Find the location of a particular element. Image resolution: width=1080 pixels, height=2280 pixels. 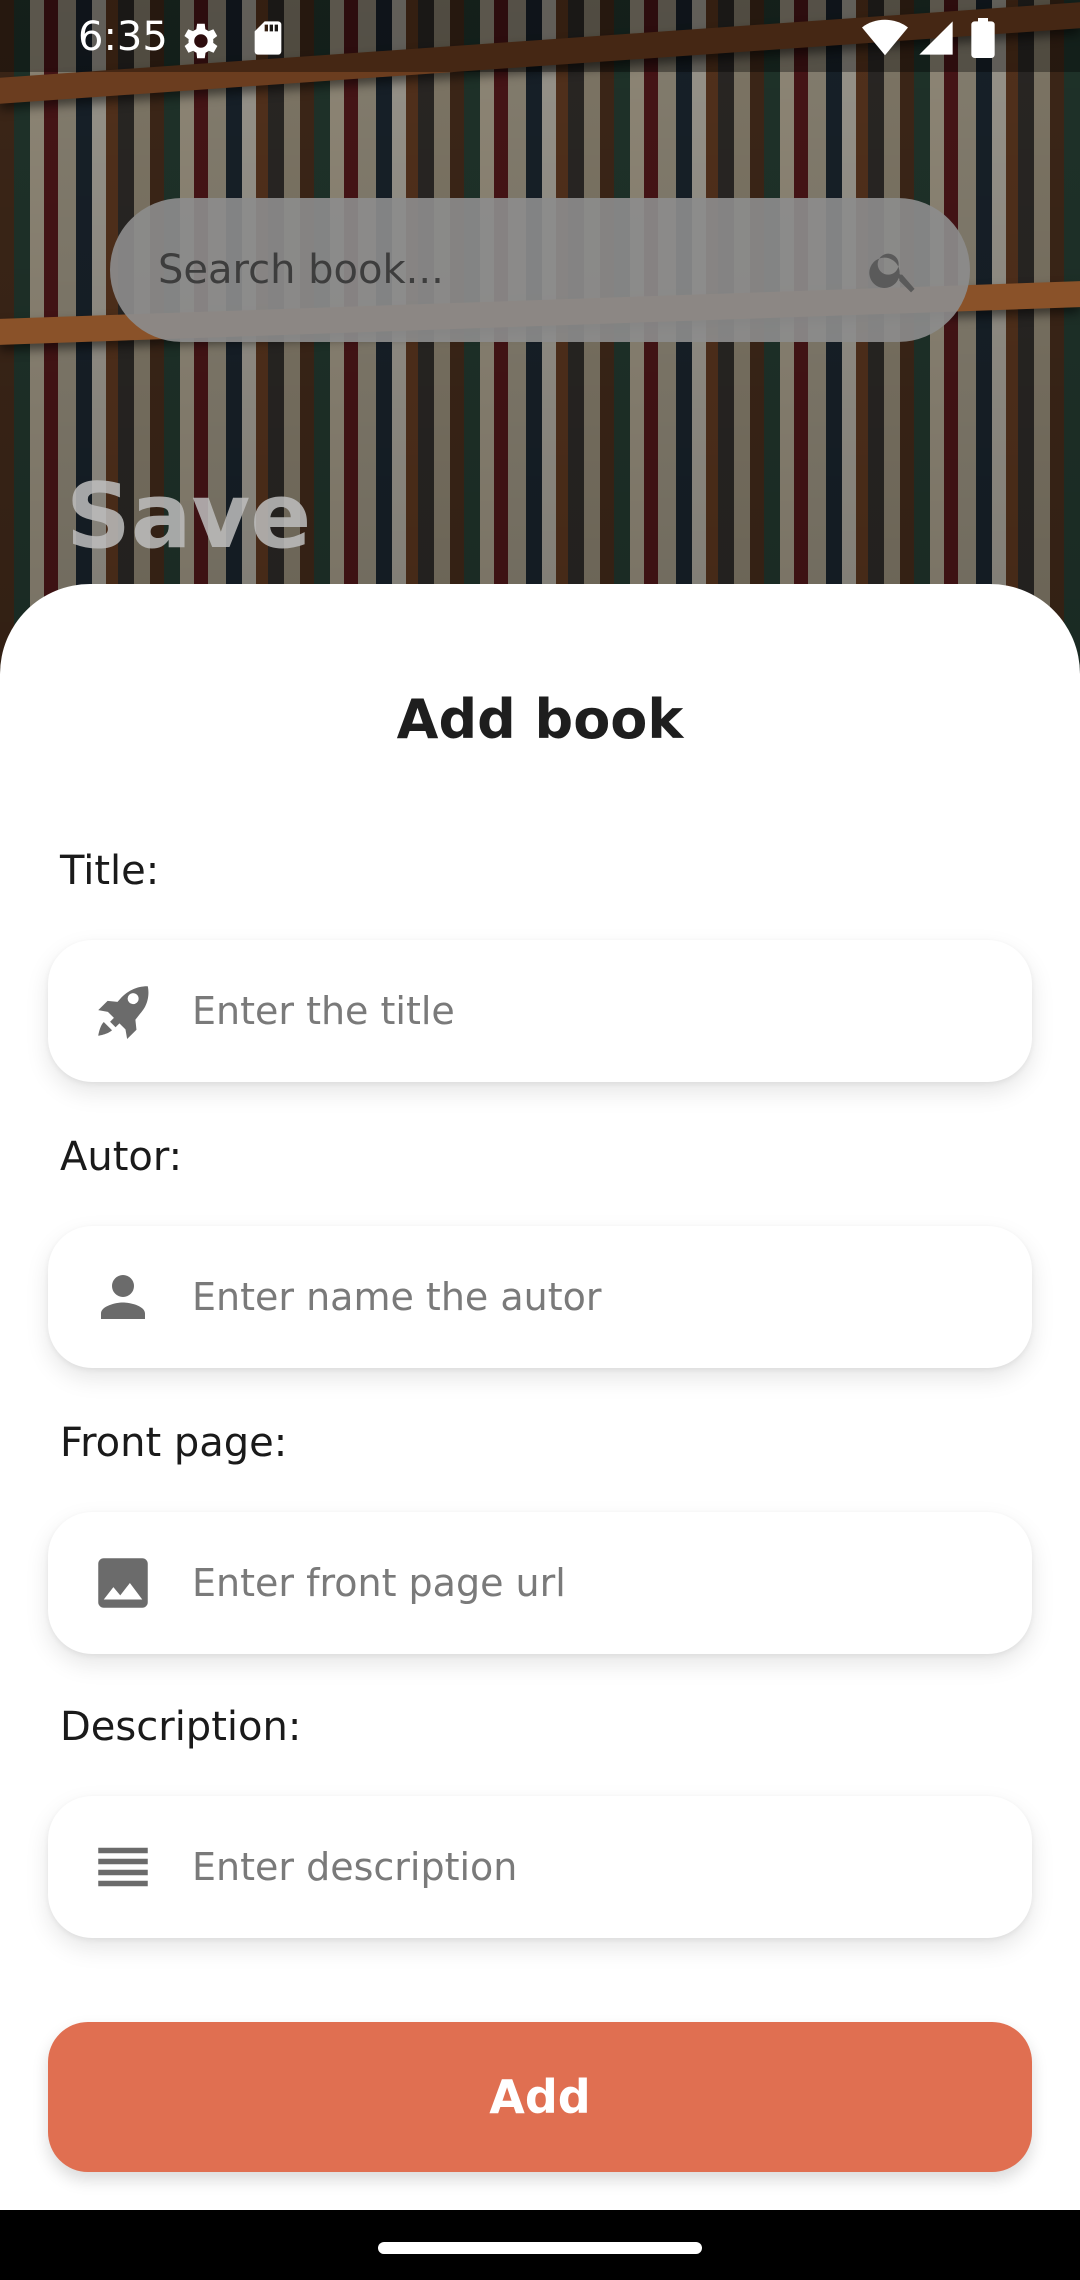

sd-card-icon is located at coordinates (268, 38).